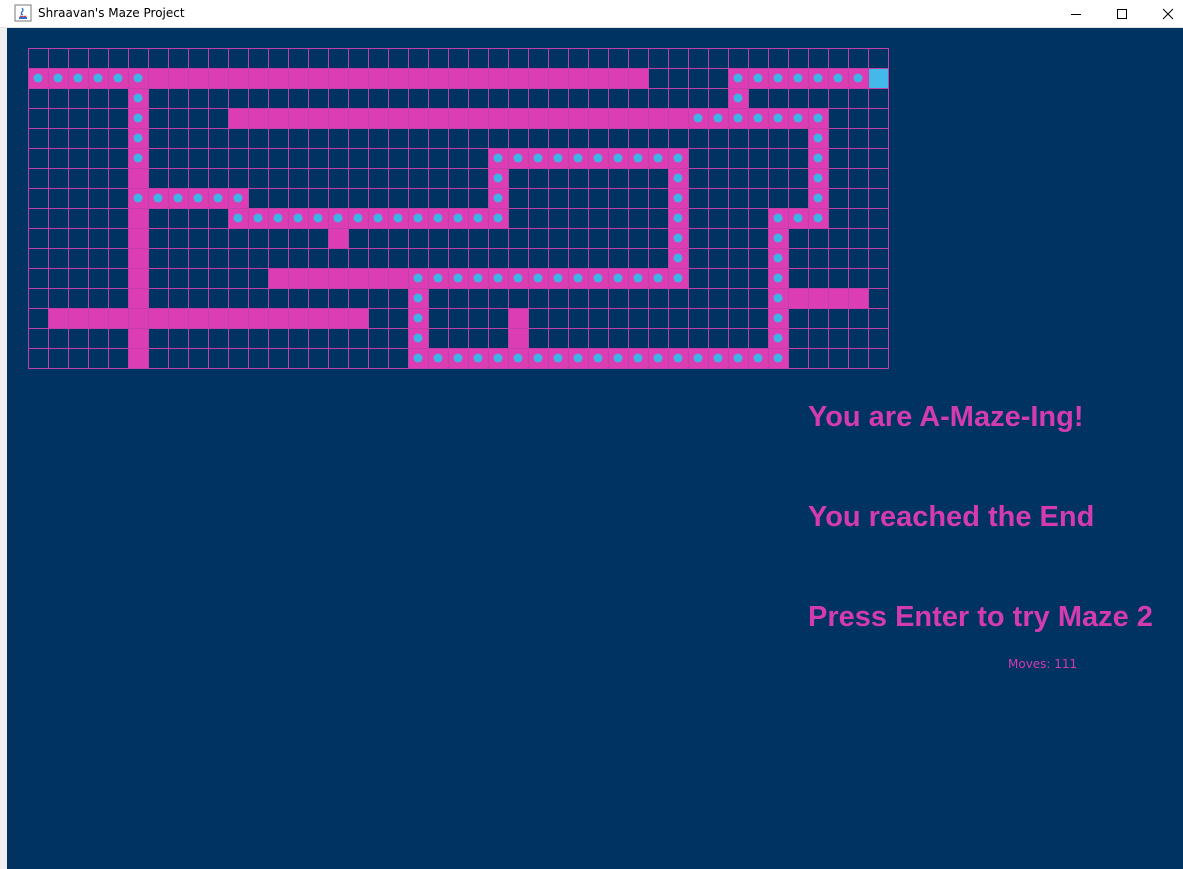 Image resolution: width=1183 pixels, height=869 pixels. What do you see at coordinates (591, 14) in the screenshot?
I see `title-bar: Shraavan's Maze Project` at bounding box center [591, 14].